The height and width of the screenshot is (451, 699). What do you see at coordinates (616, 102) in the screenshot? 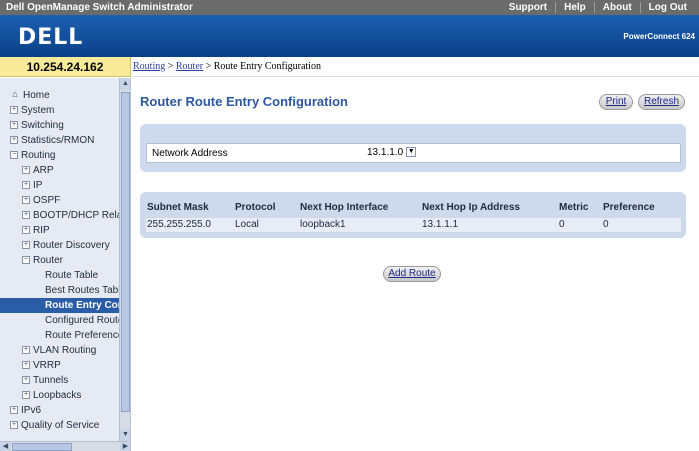
I see `print-button: Print` at bounding box center [616, 102].